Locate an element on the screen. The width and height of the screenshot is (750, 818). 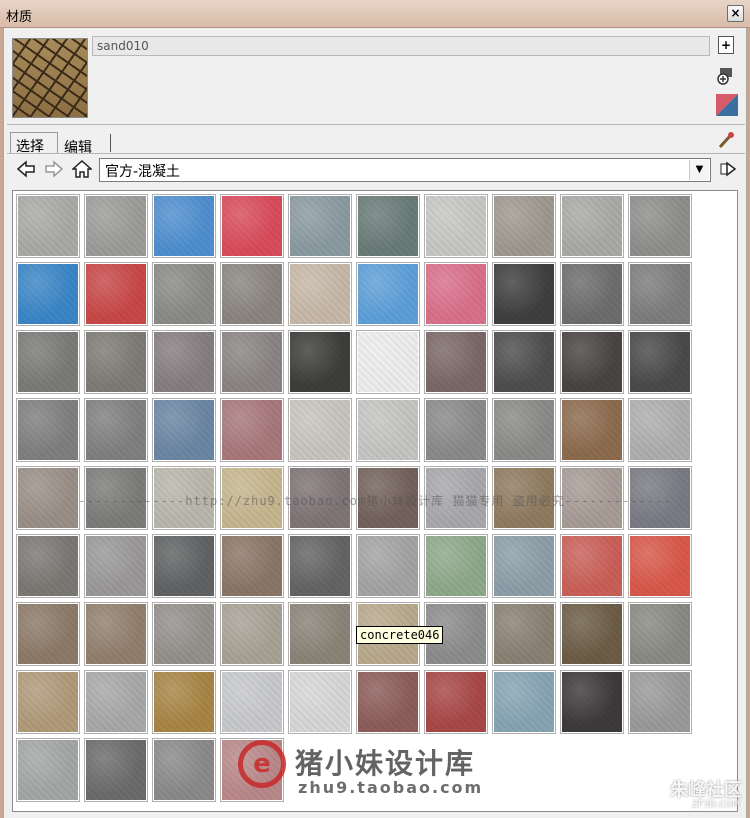
tab-select: 选择 is located at coordinates (34, 143).